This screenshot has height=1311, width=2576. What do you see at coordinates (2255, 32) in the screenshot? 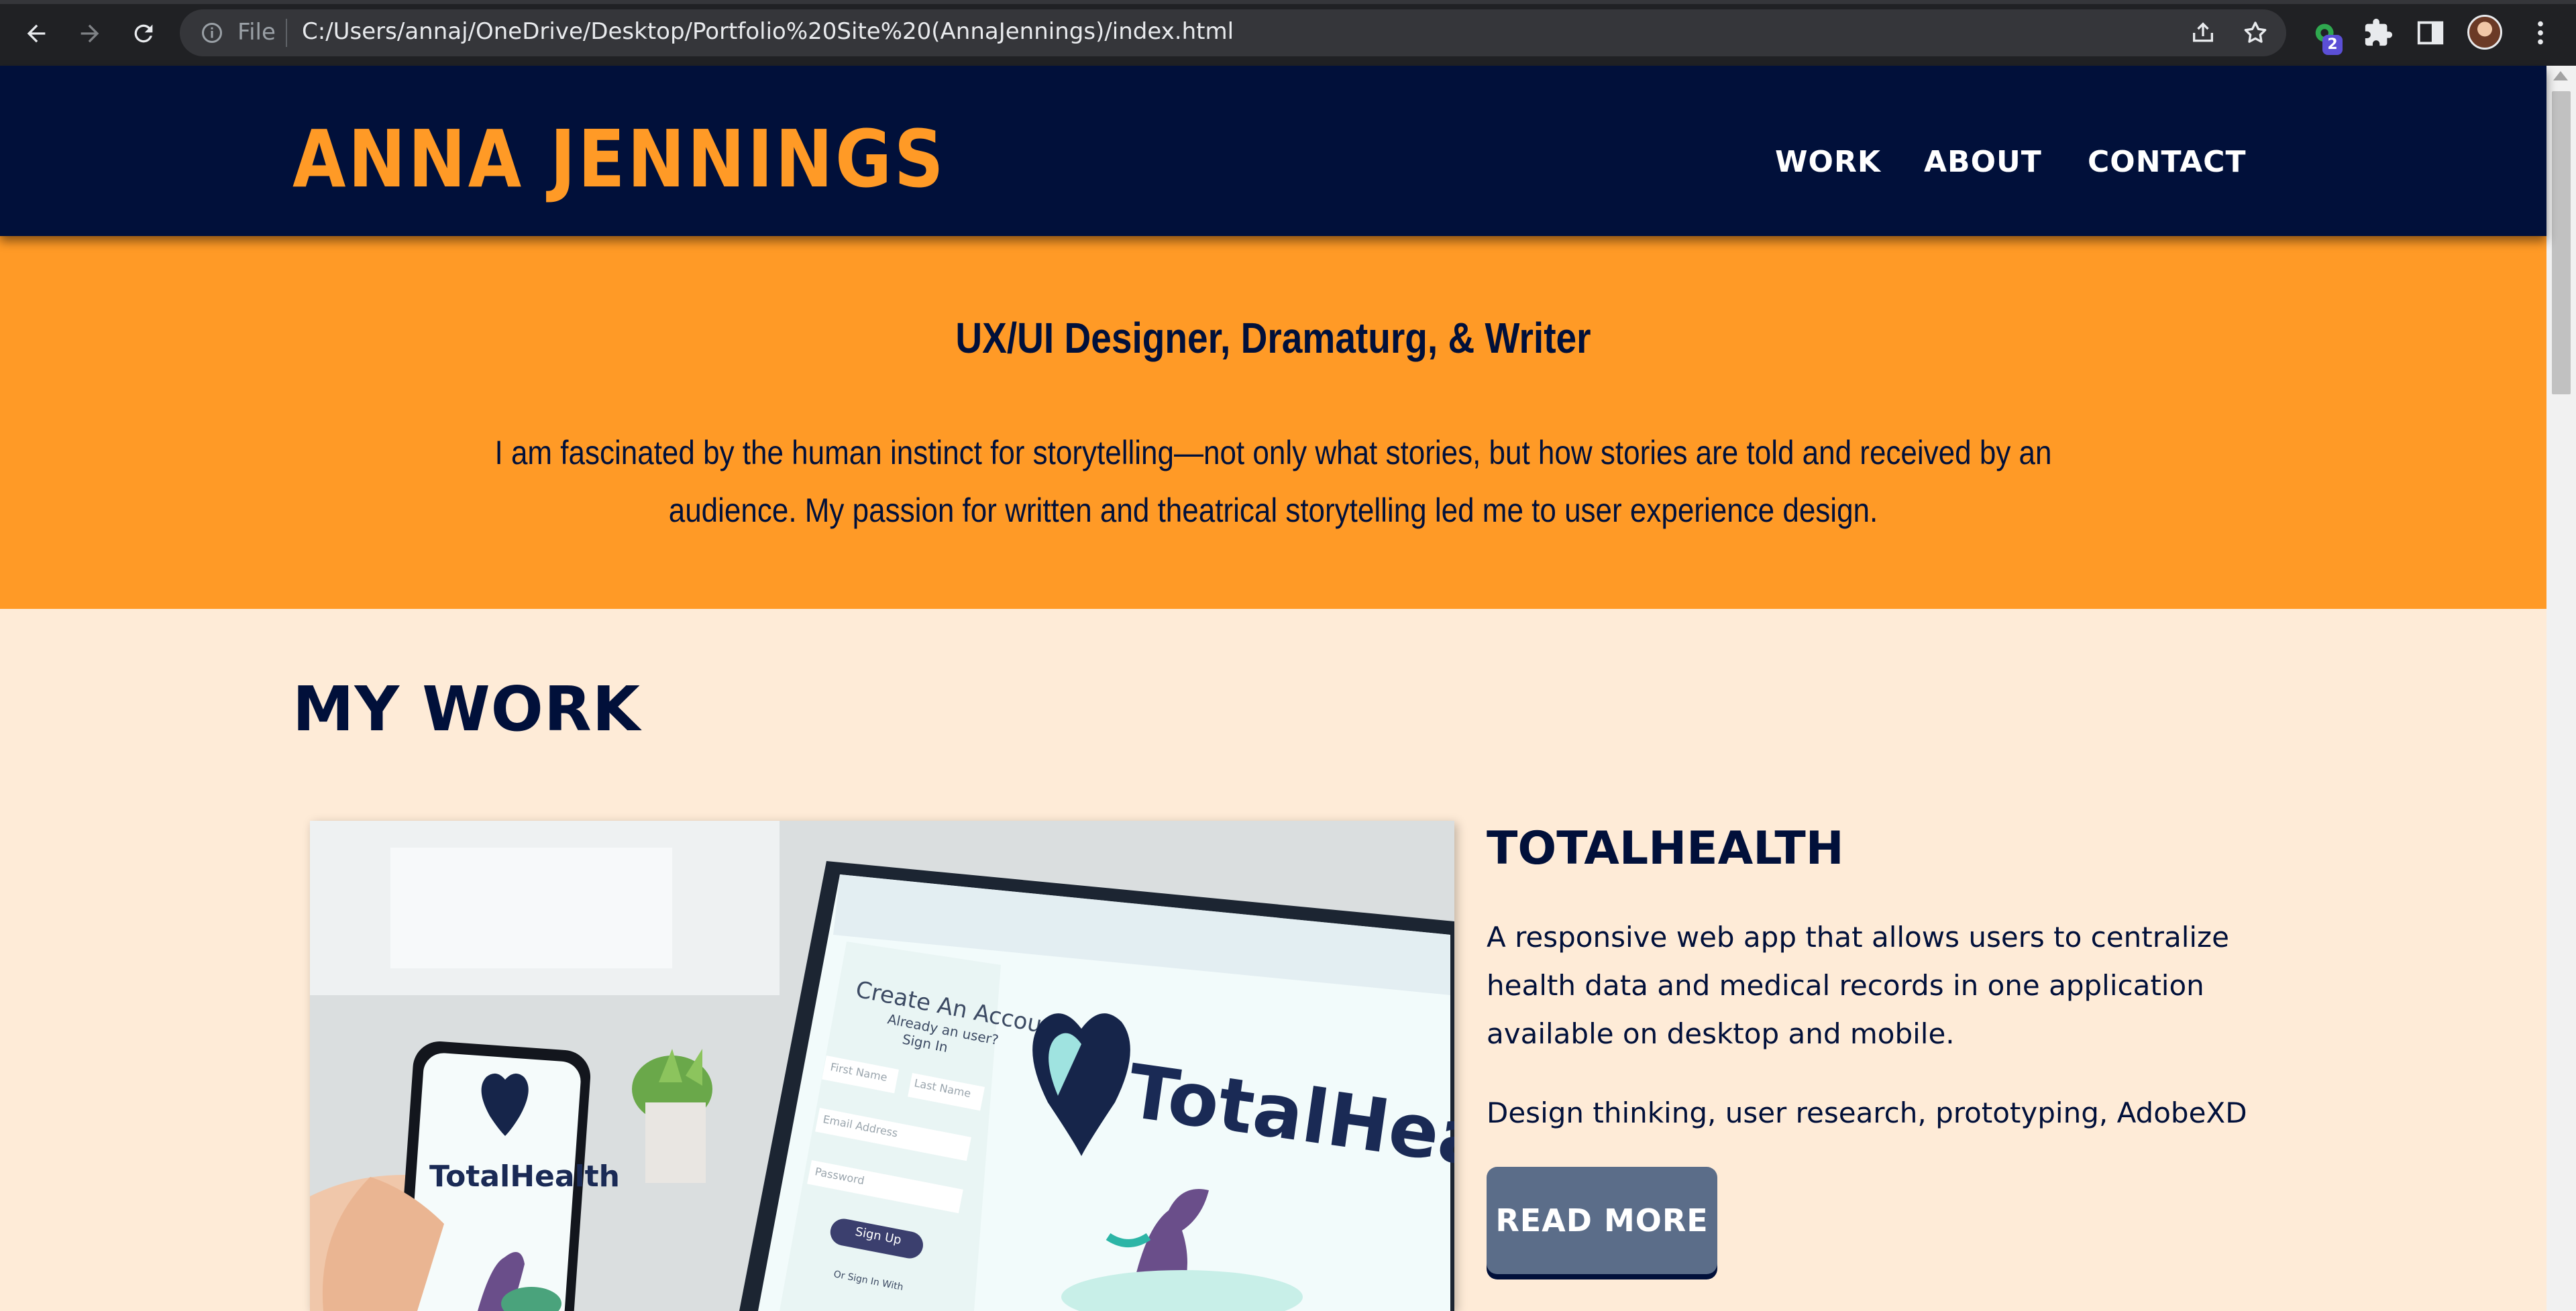
I see `star-icon` at bounding box center [2255, 32].